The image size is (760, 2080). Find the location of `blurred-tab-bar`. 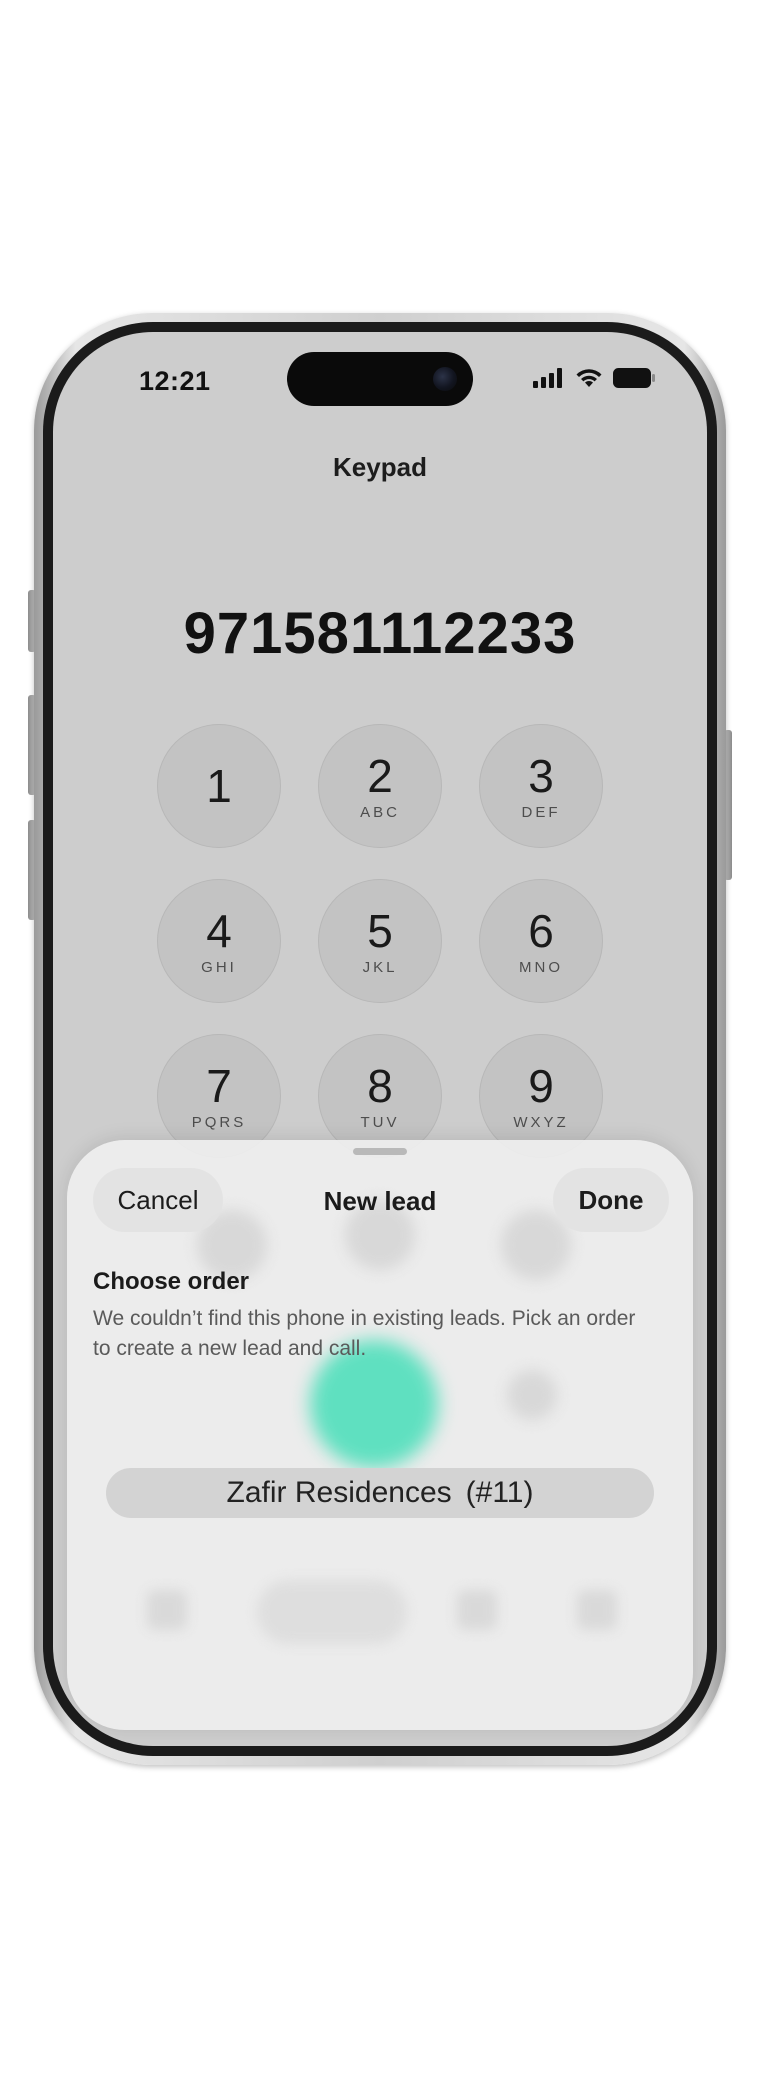

blurred-tab-bar is located at coordinates (380, 1615).